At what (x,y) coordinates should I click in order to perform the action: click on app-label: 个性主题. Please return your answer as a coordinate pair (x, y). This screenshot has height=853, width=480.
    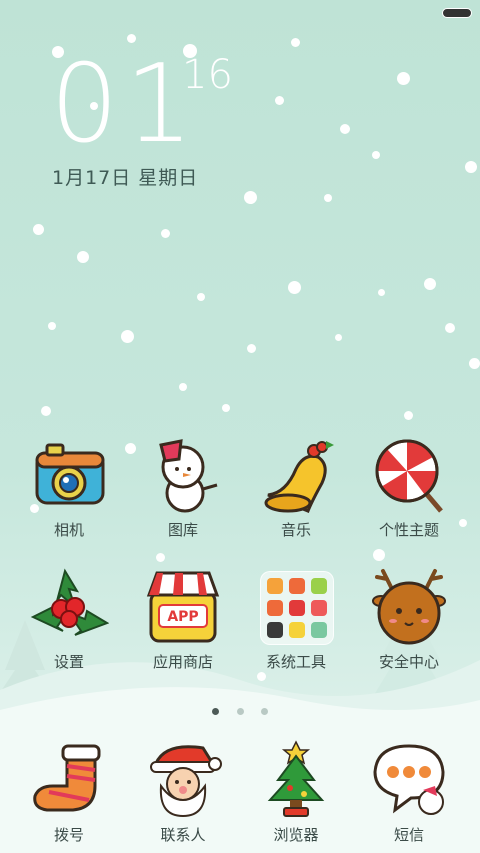
    Looking at the image, I should click on (408, 530).